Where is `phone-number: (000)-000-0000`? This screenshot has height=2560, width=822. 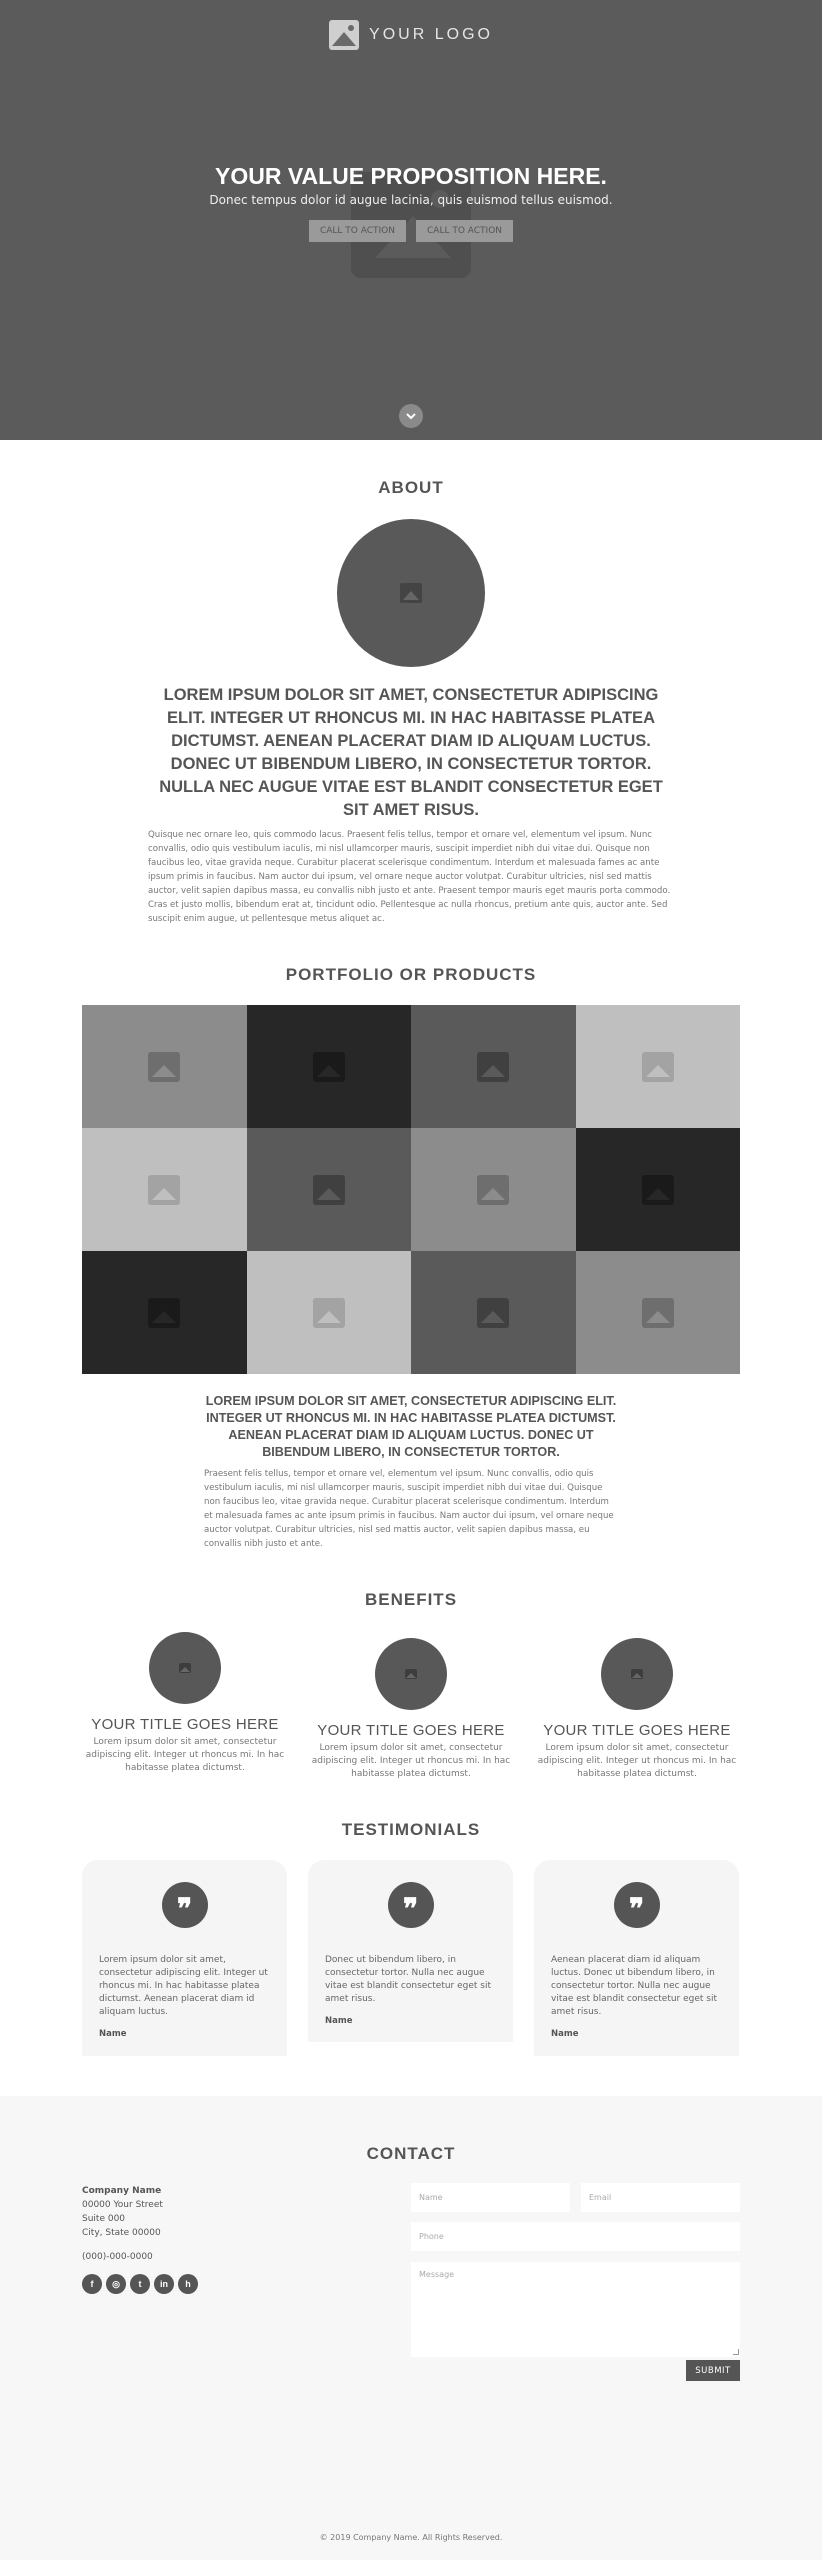
phone-number: (000)-000-0000 is located at coordinates (122, 2257).